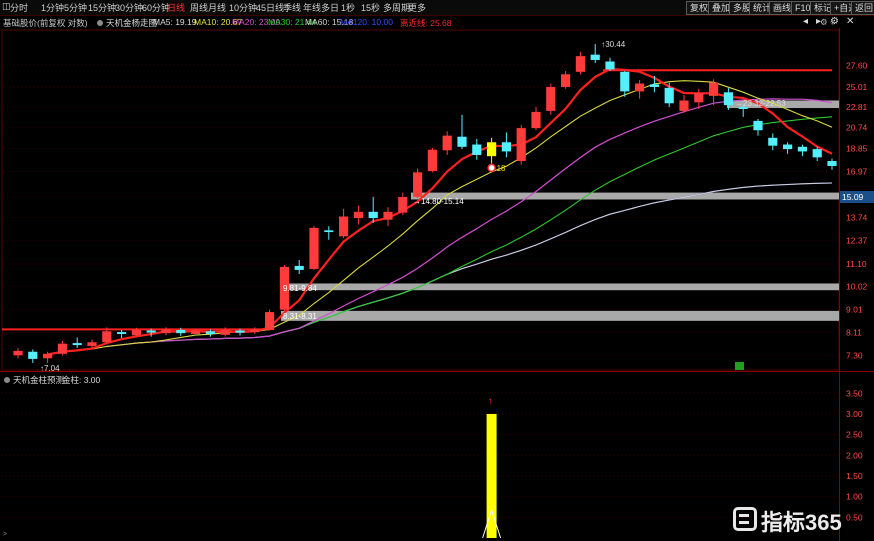 The height and width of the screenshot is (541, 874). Describe the element at coordinates (857, 107) in the screenshot. I see `y-tick-label: 22.81` at that location.